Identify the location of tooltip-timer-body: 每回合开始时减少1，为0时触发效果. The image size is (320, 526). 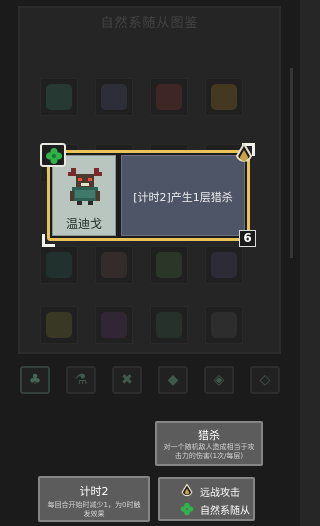
(94, 509).